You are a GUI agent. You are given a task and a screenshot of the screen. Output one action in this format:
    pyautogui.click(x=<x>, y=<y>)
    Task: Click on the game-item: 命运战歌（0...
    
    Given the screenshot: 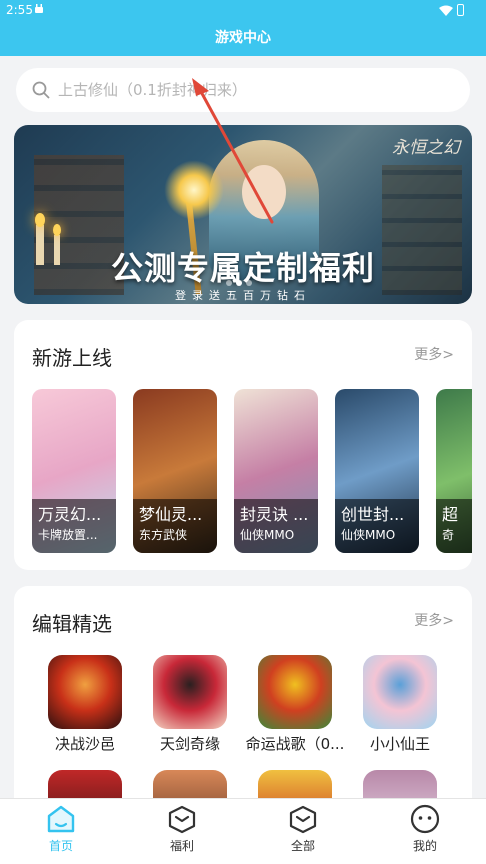 What is the action you would take?
    pyautogui.click(x=295, y=704)
    